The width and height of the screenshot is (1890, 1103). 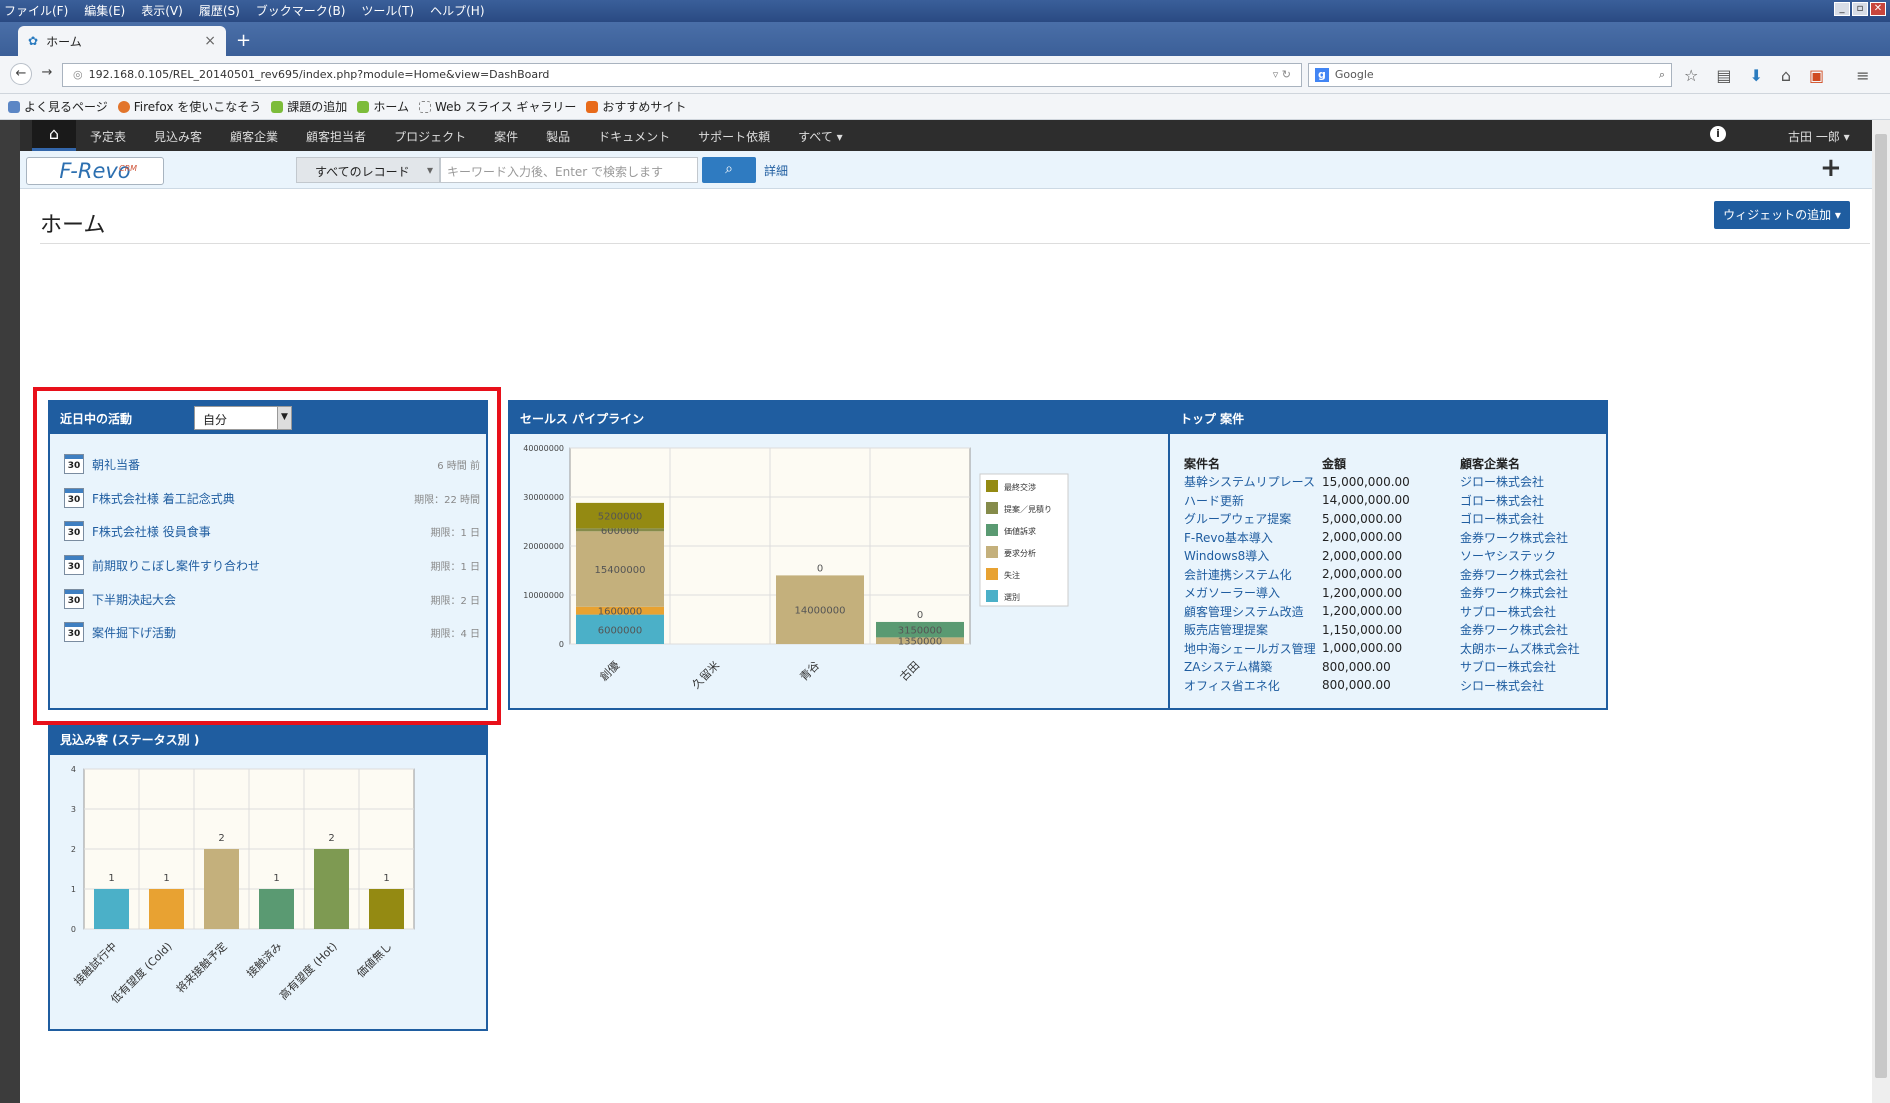 What do you see at coordinates (162, 10) in the screenshot?
I see `menu-view: 表示(V)` at bounding box center [162, 10].